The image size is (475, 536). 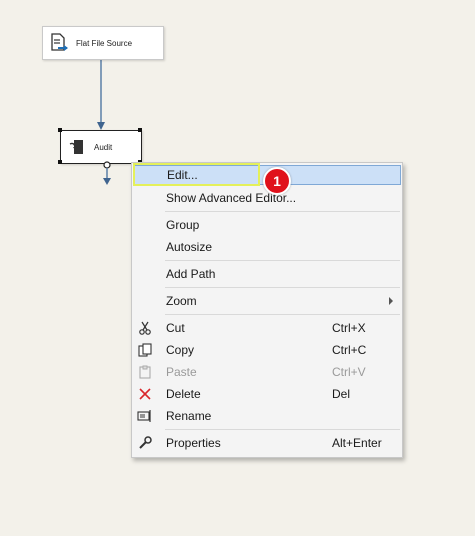 I want to click on scissors-icon, so click(x=145, y=328).